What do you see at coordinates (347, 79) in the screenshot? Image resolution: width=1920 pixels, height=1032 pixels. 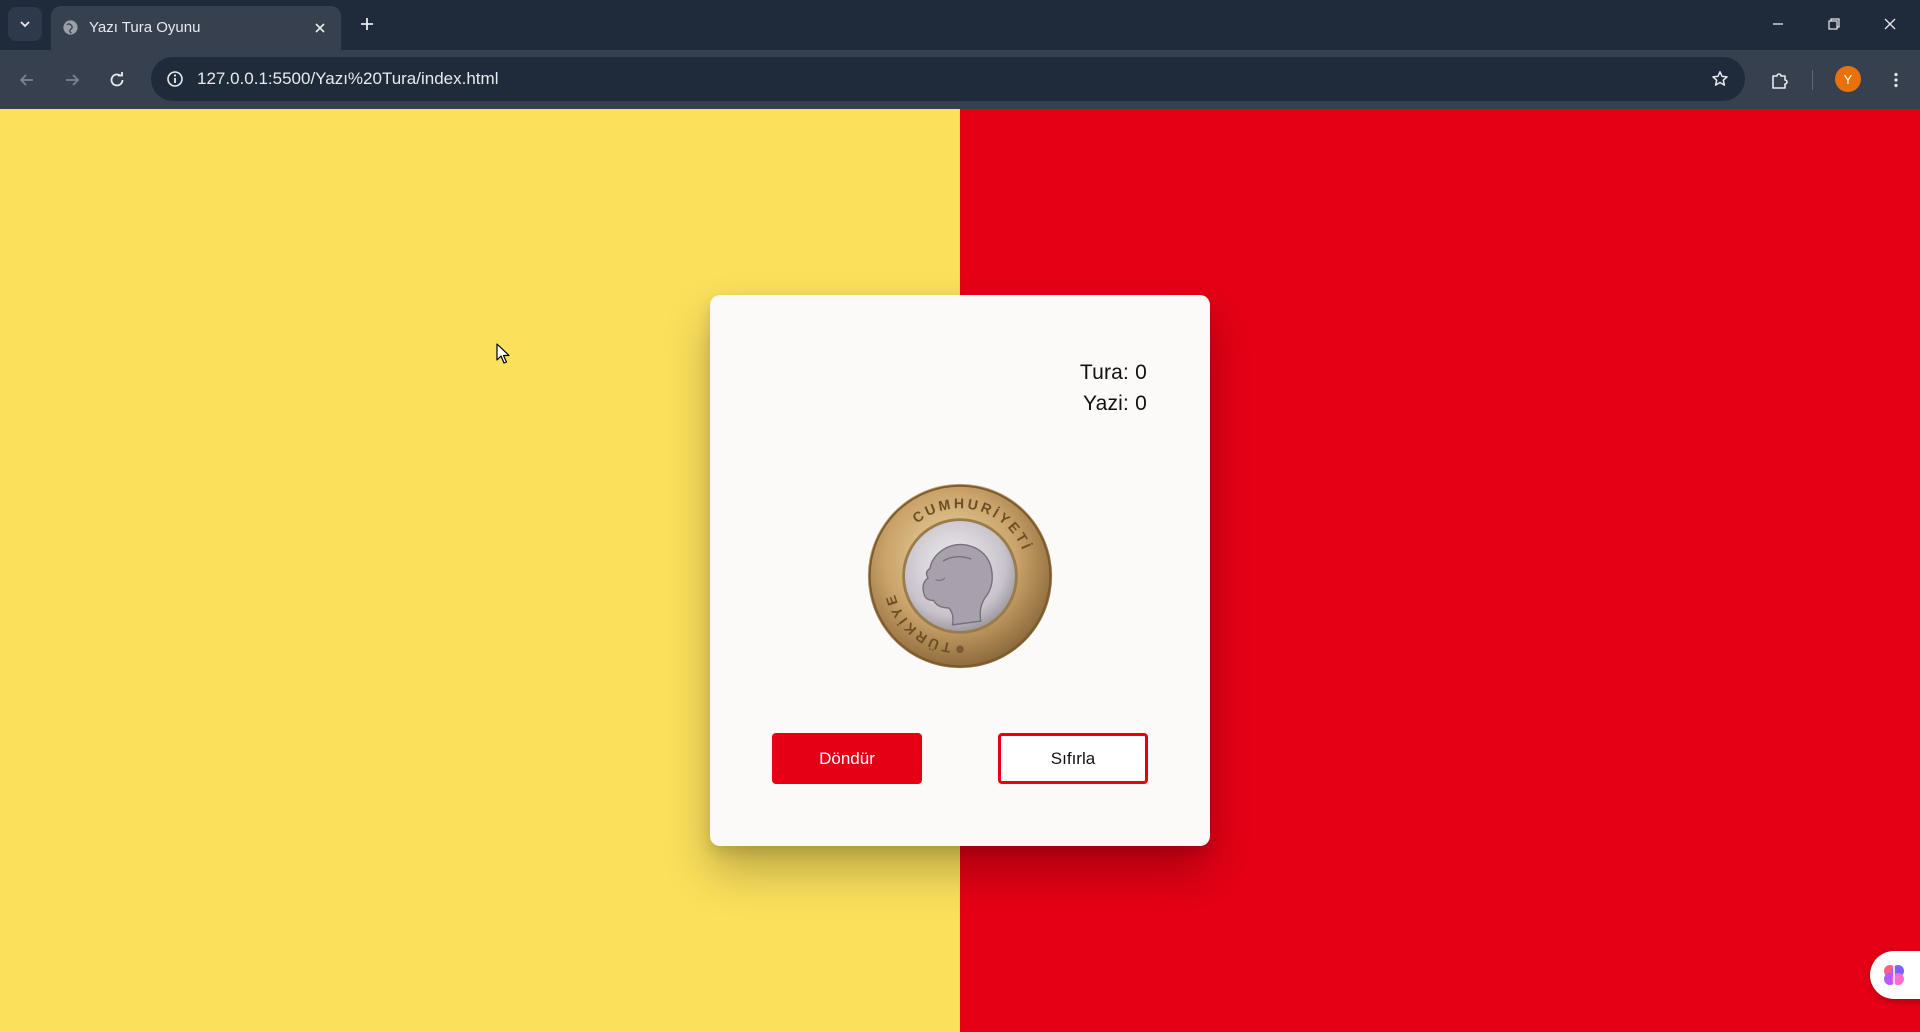 I see `url-text: 127.0.0.1:5500/Yazı%20Tura/index.html` at bounding box center [347, 79].